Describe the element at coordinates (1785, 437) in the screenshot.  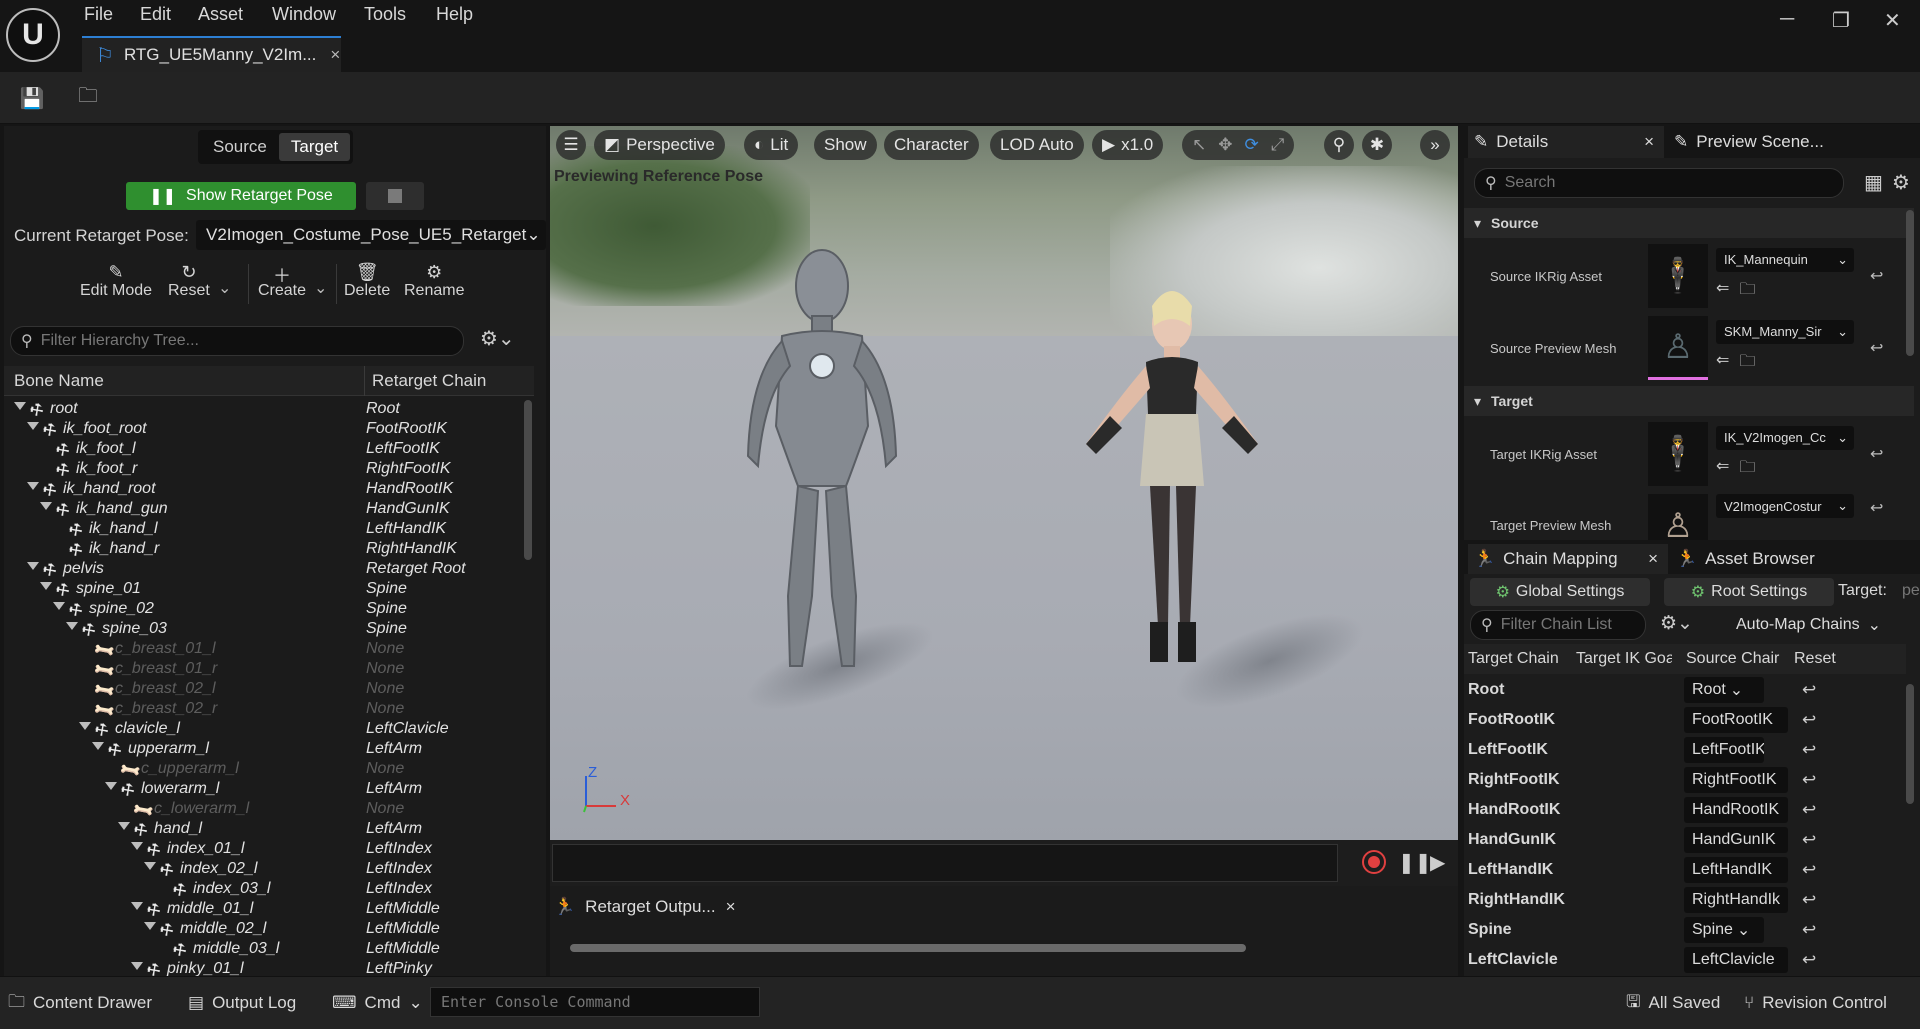
I see `target-ikrig-combo: IK_V2Imogen_Cc ⌄` at that location.